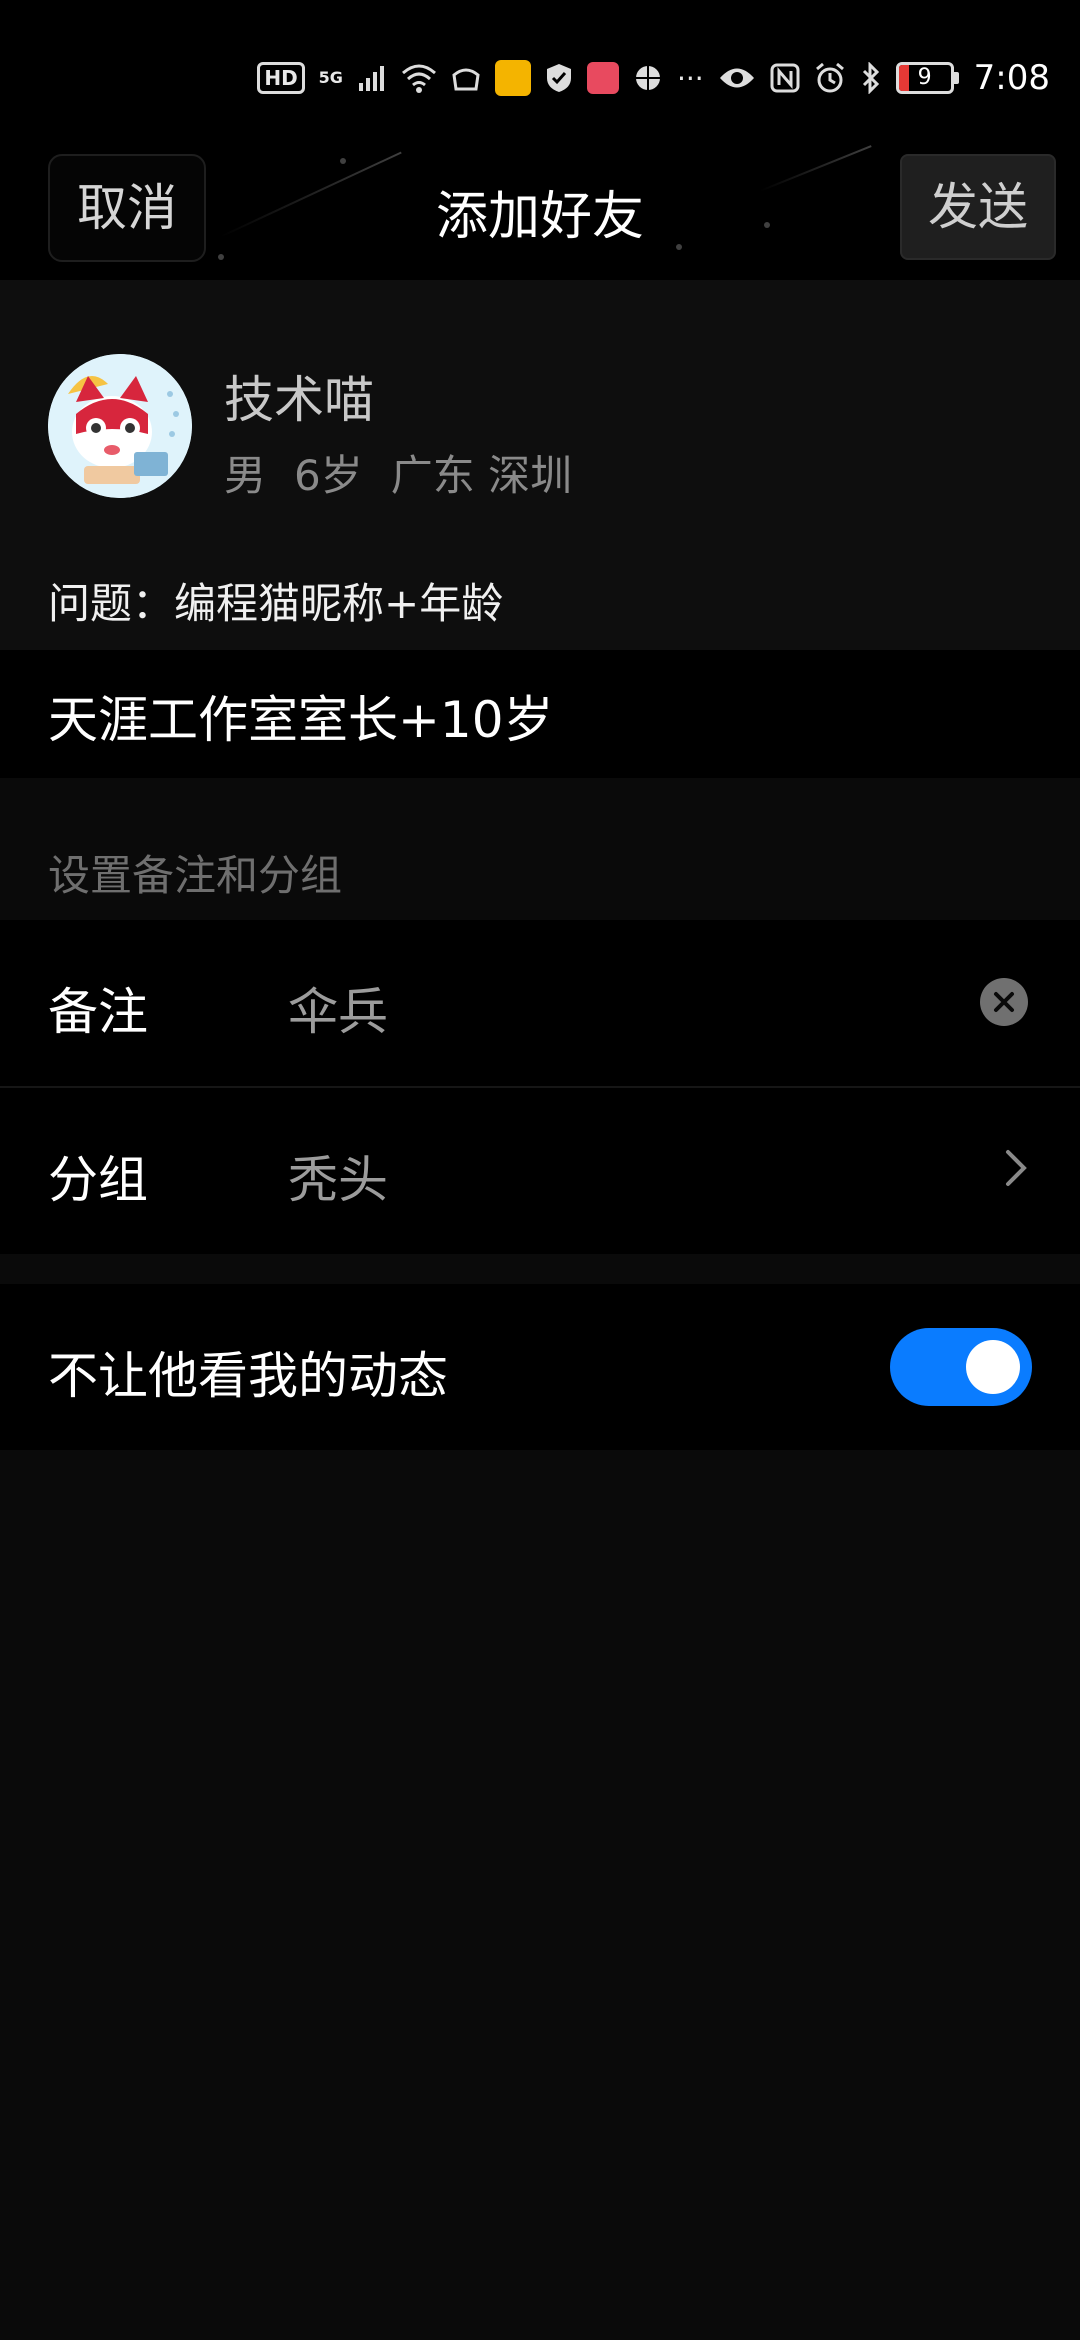 This screenshot has width=1080, height=2340. I want to click on basketball-icon, so click(648, 78).